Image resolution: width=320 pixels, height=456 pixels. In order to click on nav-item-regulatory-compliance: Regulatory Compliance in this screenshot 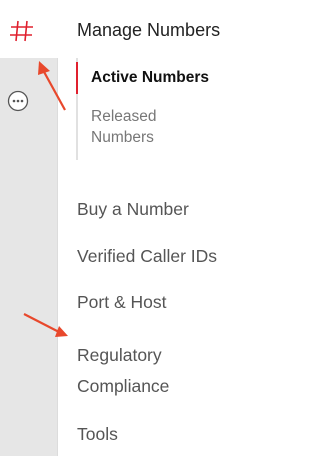, I will do `click(162, 371)`.